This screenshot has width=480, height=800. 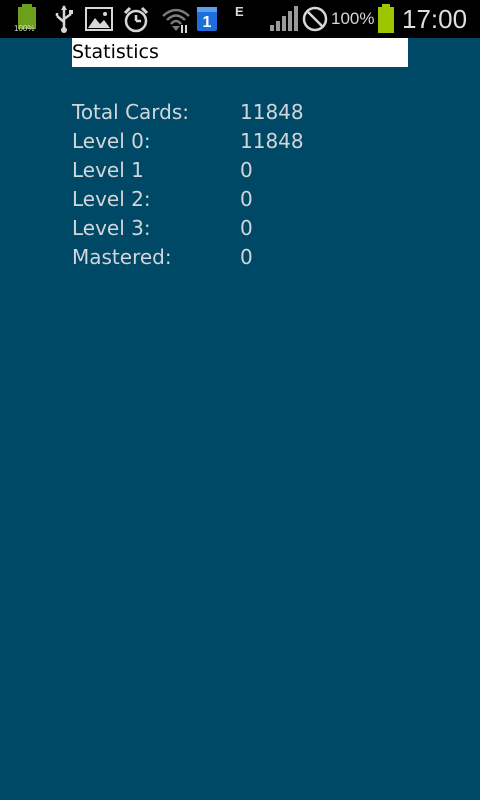 What do you see at coordinates (111, 141) in the screenshot?
I see `stat-label: Level 0:` at bounding box center [111, 141].